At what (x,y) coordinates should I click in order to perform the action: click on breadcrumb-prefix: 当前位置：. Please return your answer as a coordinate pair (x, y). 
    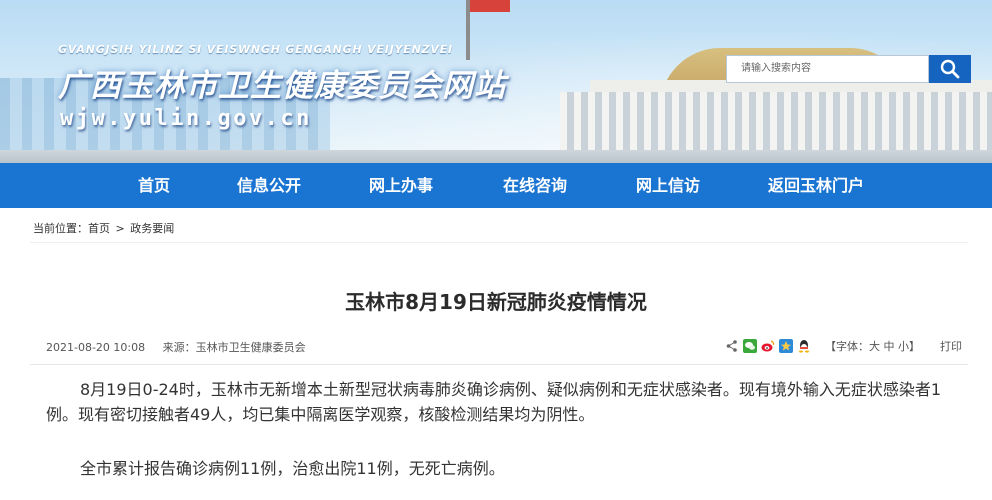
    Looking at the image, I should click on (60, 228).